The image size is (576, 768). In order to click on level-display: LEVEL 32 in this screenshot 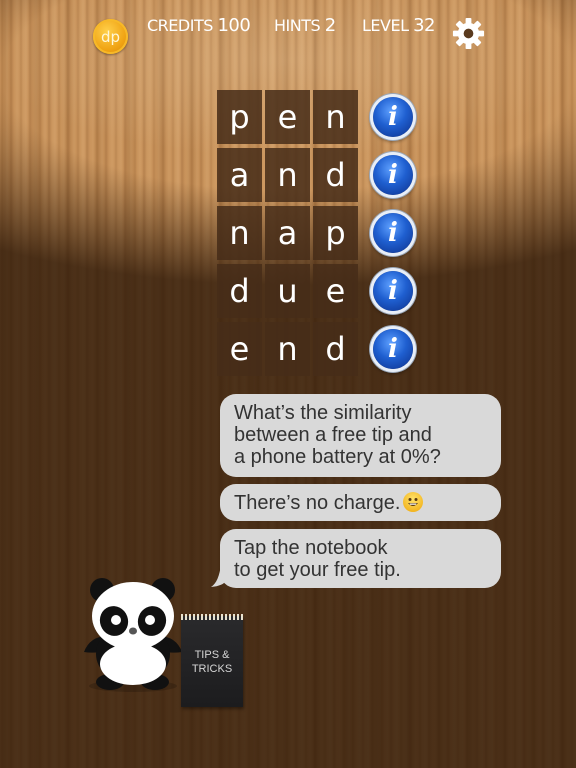, I will do `click(398, 25)`.